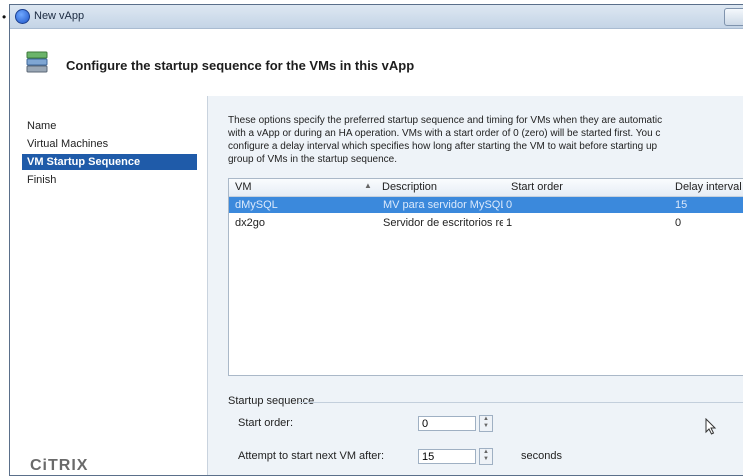 The height and width of the screenshot is (476, 743). Describe the element at coordinates (537, 187) in the screenshot. I see `column-header-start-order: Start order` at that location.